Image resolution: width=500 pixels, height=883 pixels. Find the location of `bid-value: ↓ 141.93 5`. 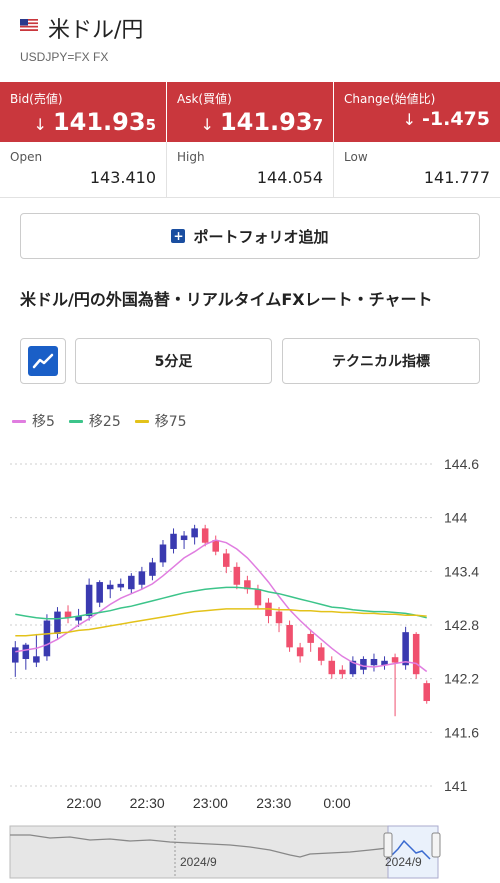

bid-value: ↓ 141.93 5 is located at coordinates (95, 122).